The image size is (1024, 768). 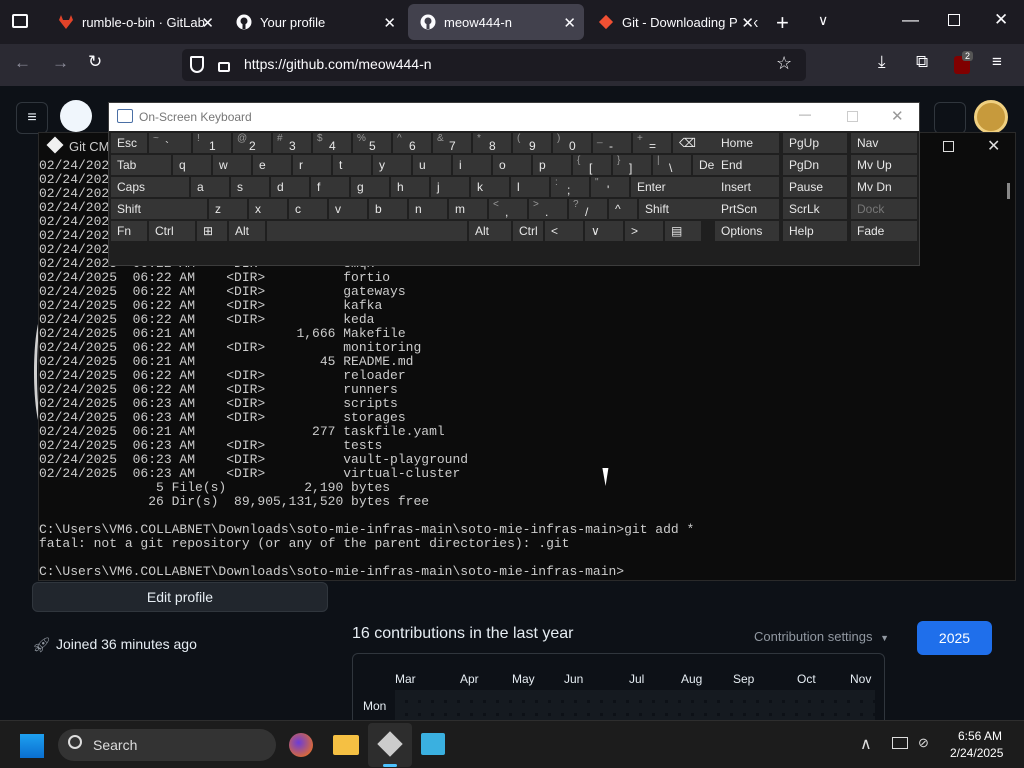 What do you see at coordinates (433, 744) in the screenshot?
I see `osk-task-icon` at bounding box center [433, 744].